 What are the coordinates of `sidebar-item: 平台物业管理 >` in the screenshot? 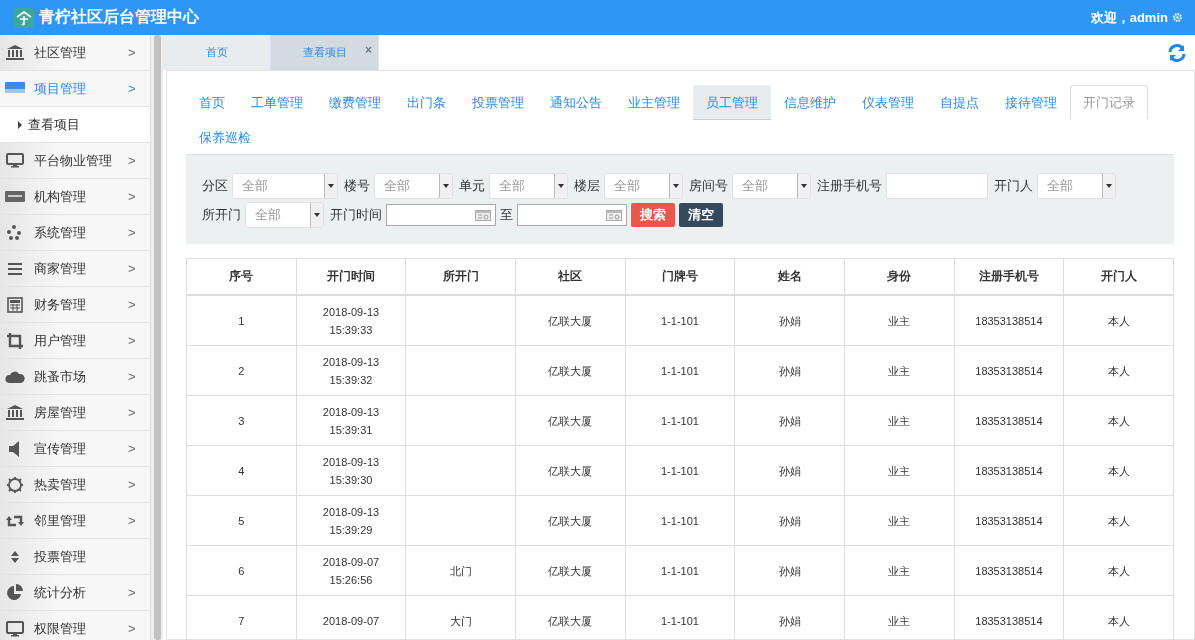 It's located at (75, 161).